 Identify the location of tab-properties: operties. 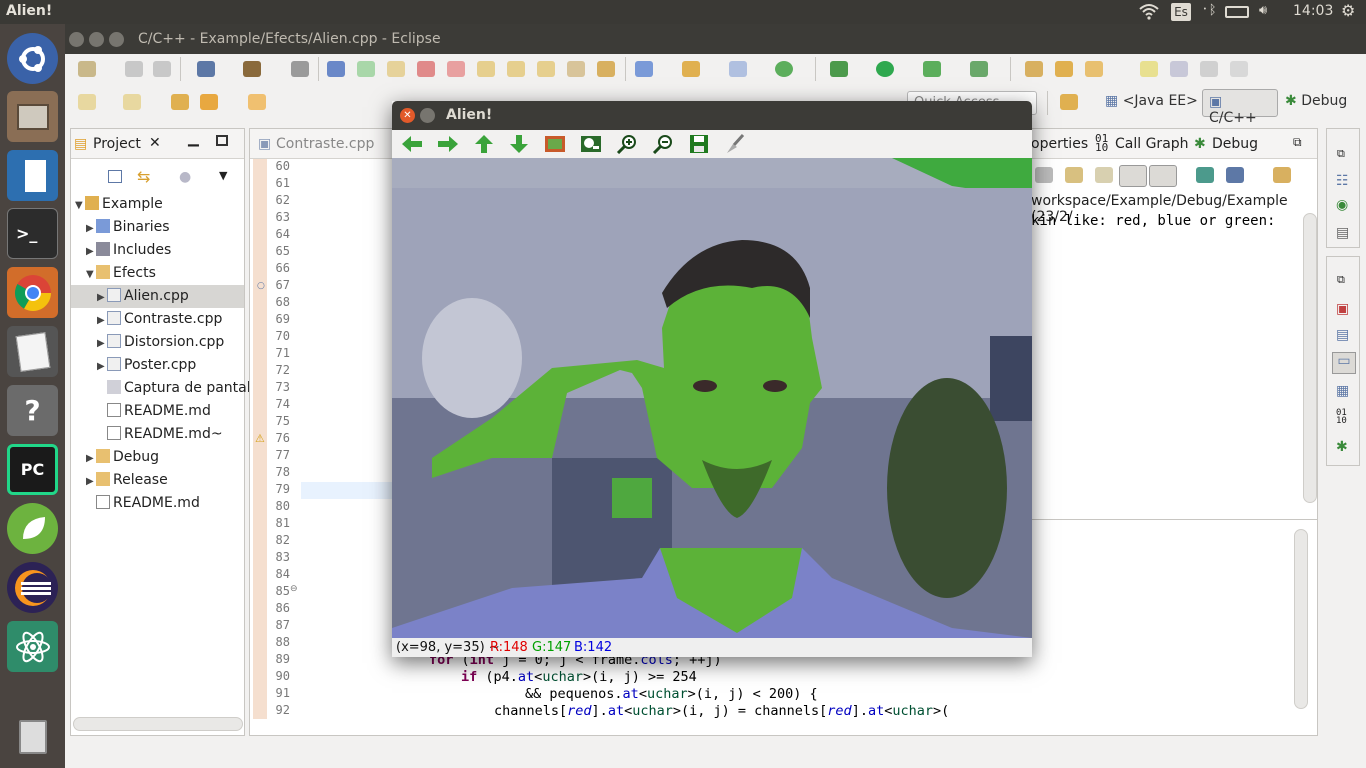
(1059, 144).